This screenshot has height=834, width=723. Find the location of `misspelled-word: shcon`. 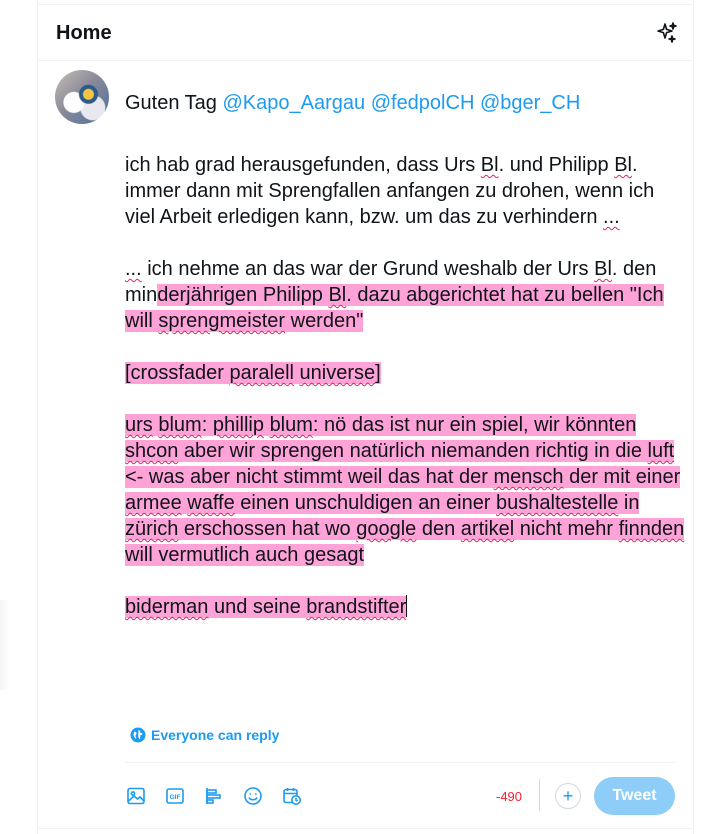

misspelled-word: shcon is located at coordinates (152, 451).